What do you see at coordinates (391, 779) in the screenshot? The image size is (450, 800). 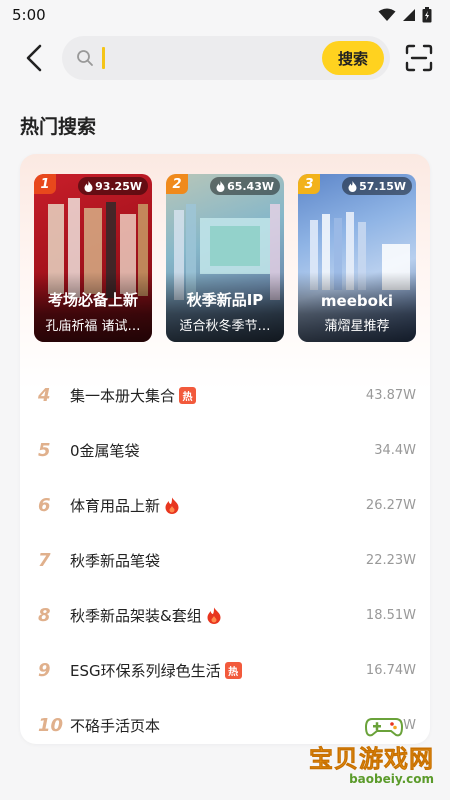 I see `watermark-url: baobeiy.com` at bounding box center [391, 779].